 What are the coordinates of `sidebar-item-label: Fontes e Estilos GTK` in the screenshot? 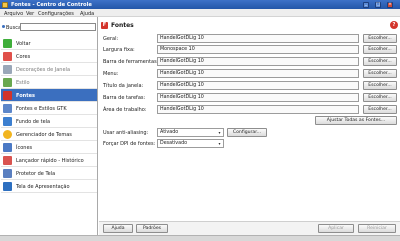 It's located at (41, 109).